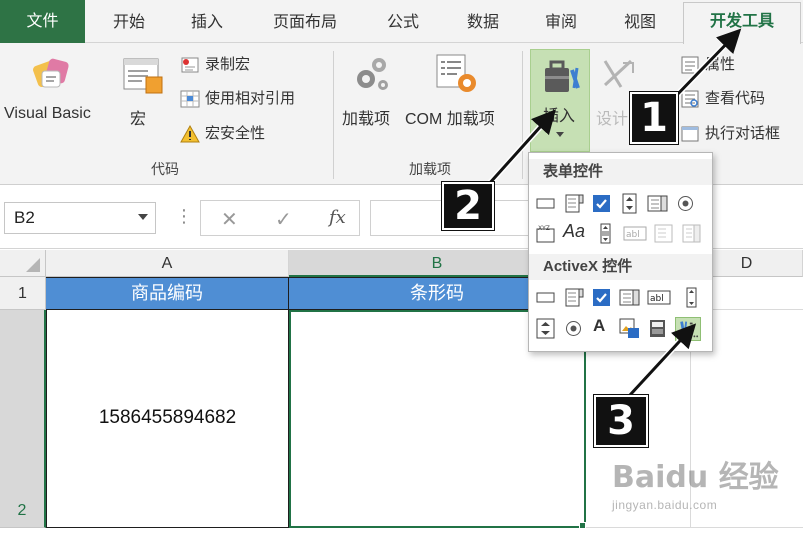  Describe the element at coordinates (23, 263) in the screenshot. I see `select-all-corner` at that location.